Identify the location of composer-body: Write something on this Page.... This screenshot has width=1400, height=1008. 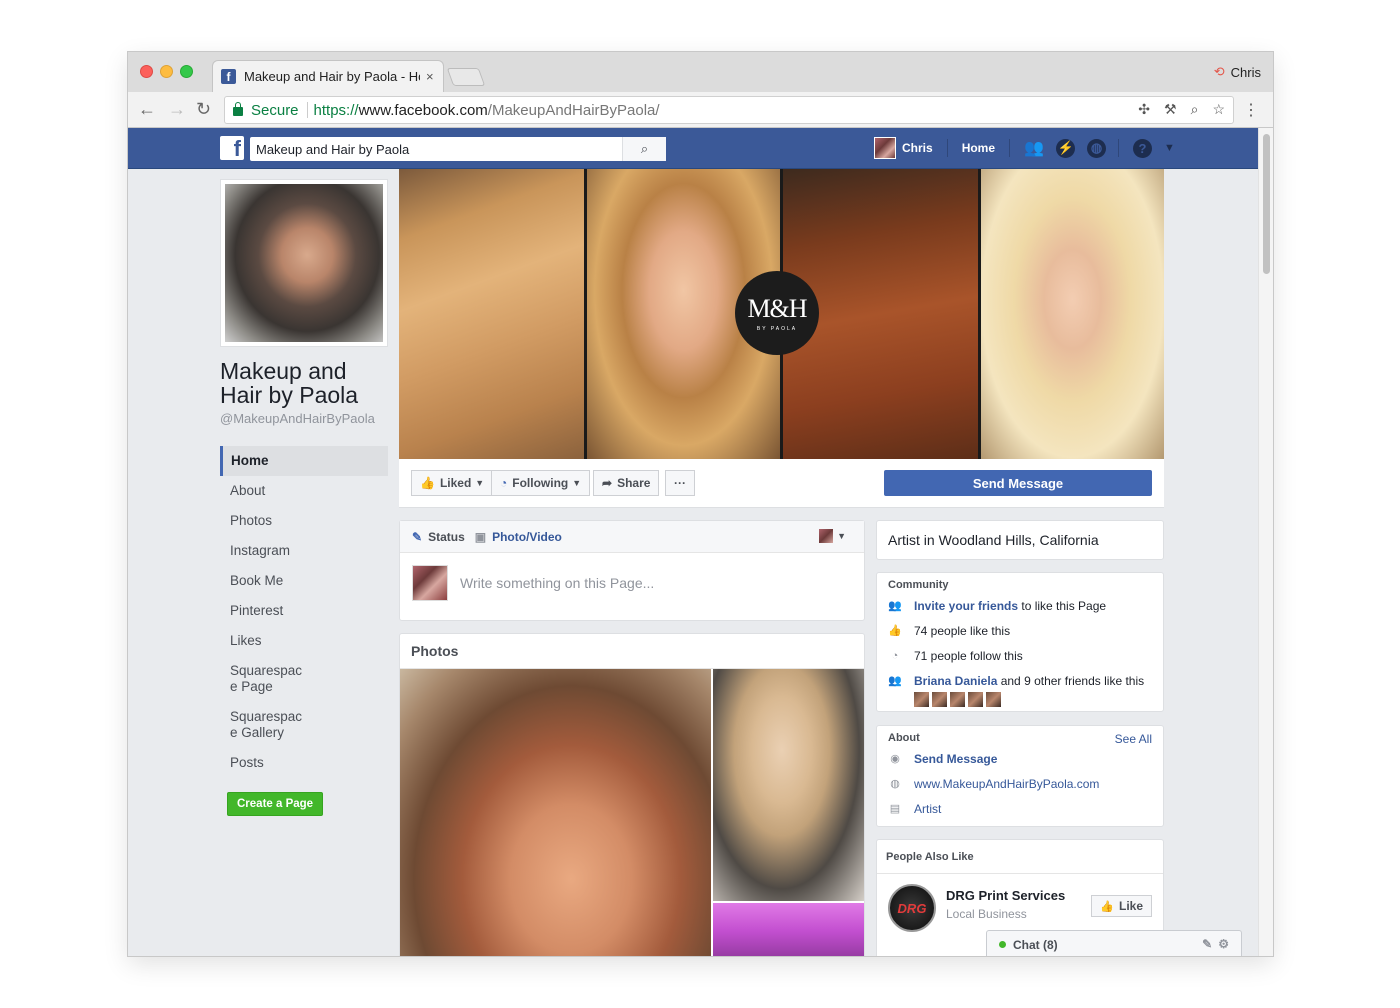
(632, 583).